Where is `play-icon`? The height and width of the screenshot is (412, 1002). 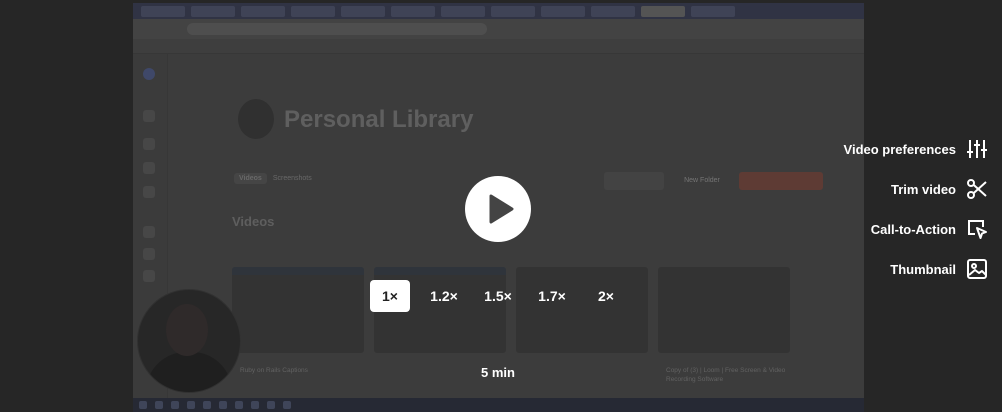 play-icon is located at coordinates (501, 209).